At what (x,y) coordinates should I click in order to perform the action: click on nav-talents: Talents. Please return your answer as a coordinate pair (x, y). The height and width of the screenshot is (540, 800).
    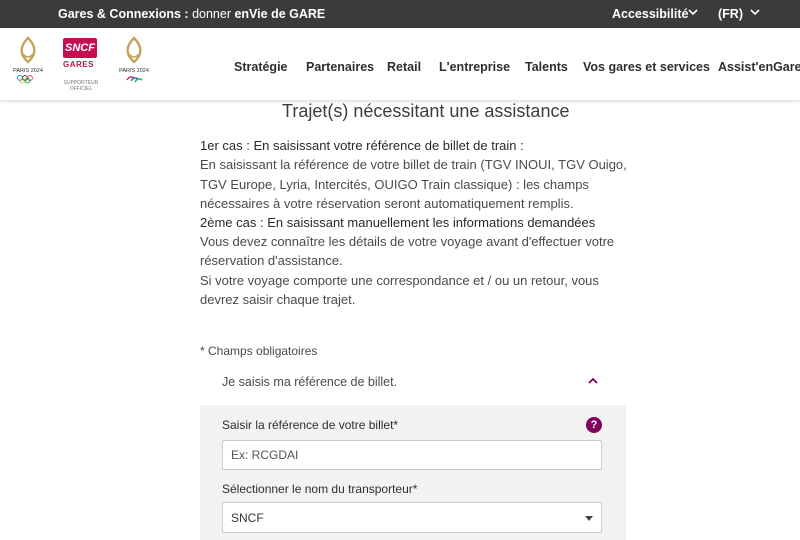
    Looking at the image, I should click on (546, 67).